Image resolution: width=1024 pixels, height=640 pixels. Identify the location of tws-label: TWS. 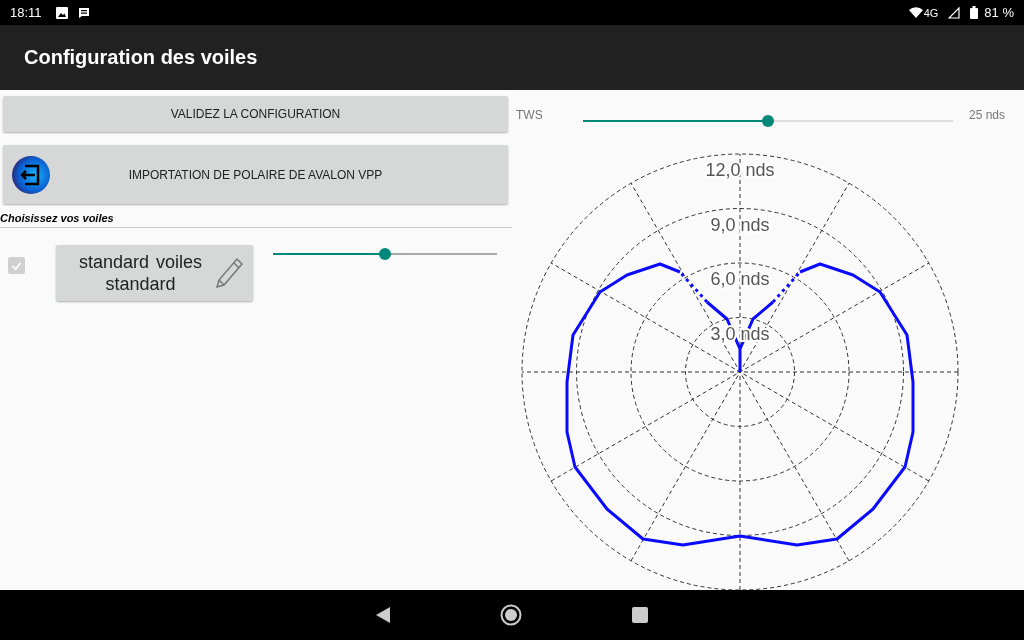
(530, 115).